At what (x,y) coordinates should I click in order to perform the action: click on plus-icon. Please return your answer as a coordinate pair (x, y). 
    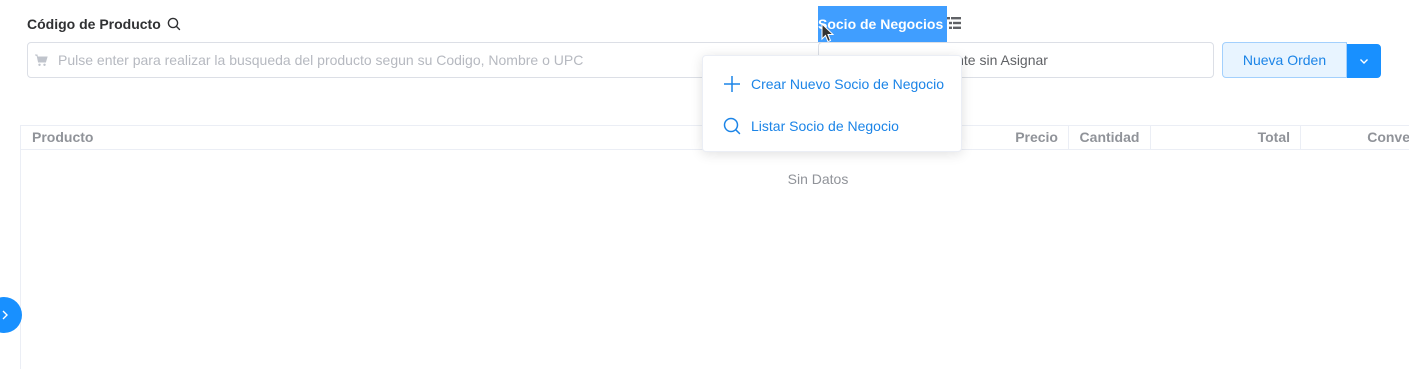
    Looking at the image, I should click on (732, 84).